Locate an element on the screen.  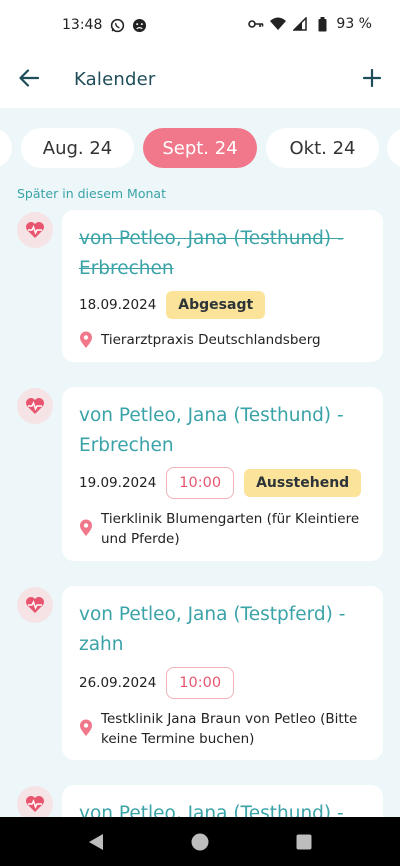
status-badge: Ausstehend is located at coordinates (303, 483).